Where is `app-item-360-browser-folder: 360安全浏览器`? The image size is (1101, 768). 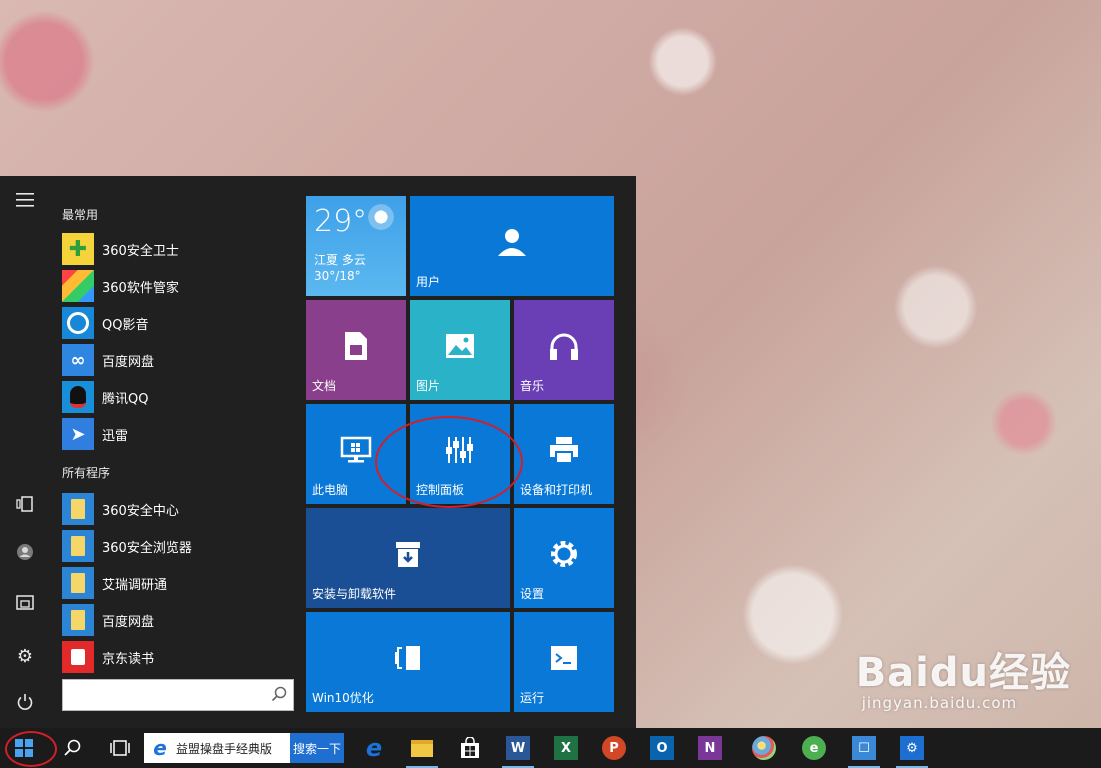 app-item-360-browser-folder: 360安全浏览器 is located at coordinates (177, 546).